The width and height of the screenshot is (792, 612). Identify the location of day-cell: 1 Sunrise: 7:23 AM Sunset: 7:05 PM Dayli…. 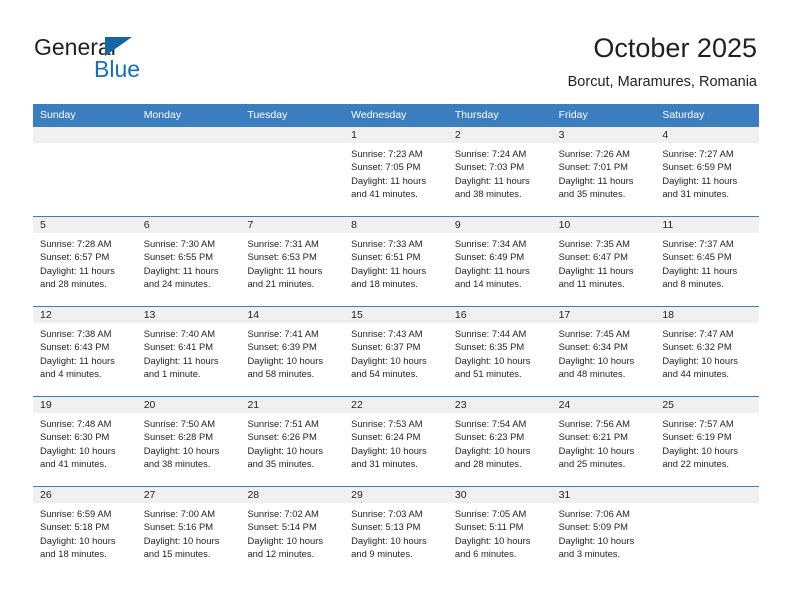
(396, 171).